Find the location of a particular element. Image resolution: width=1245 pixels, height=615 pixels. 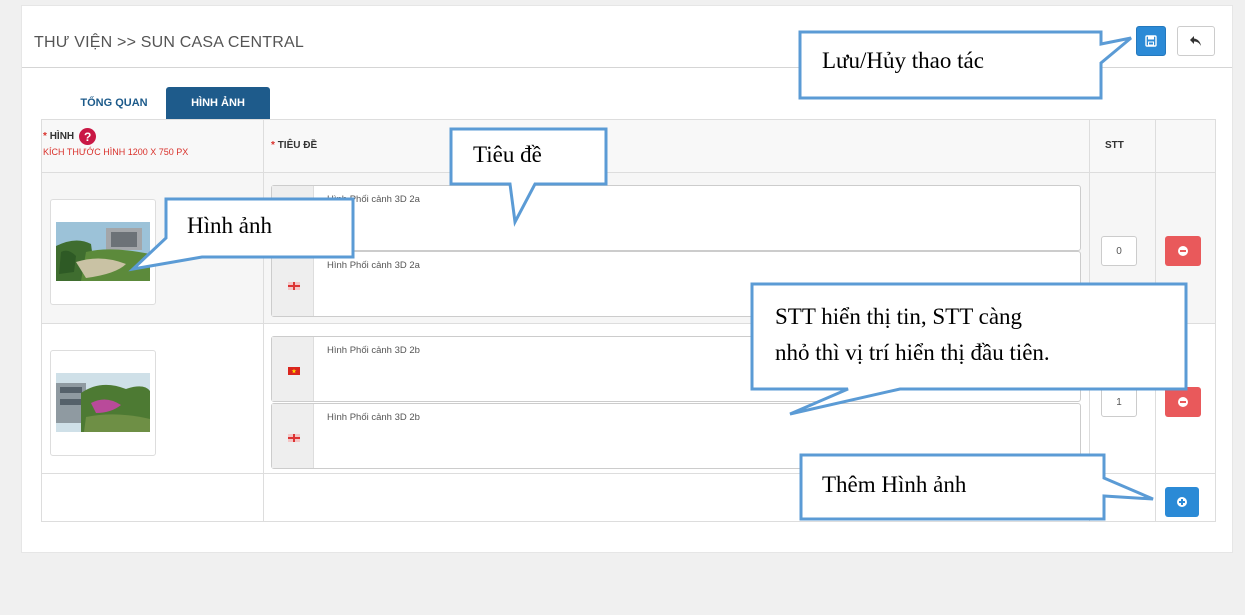

header-divider is located at coordinates (627, 67).